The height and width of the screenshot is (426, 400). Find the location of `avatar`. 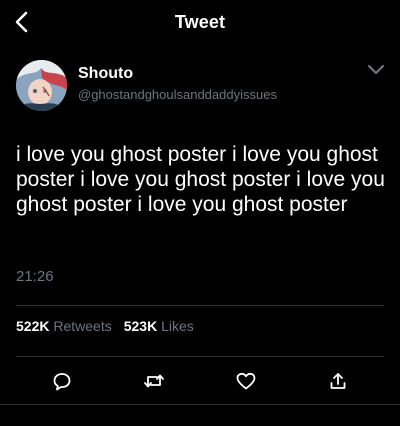

avatar is located at coordinates (41, 85).